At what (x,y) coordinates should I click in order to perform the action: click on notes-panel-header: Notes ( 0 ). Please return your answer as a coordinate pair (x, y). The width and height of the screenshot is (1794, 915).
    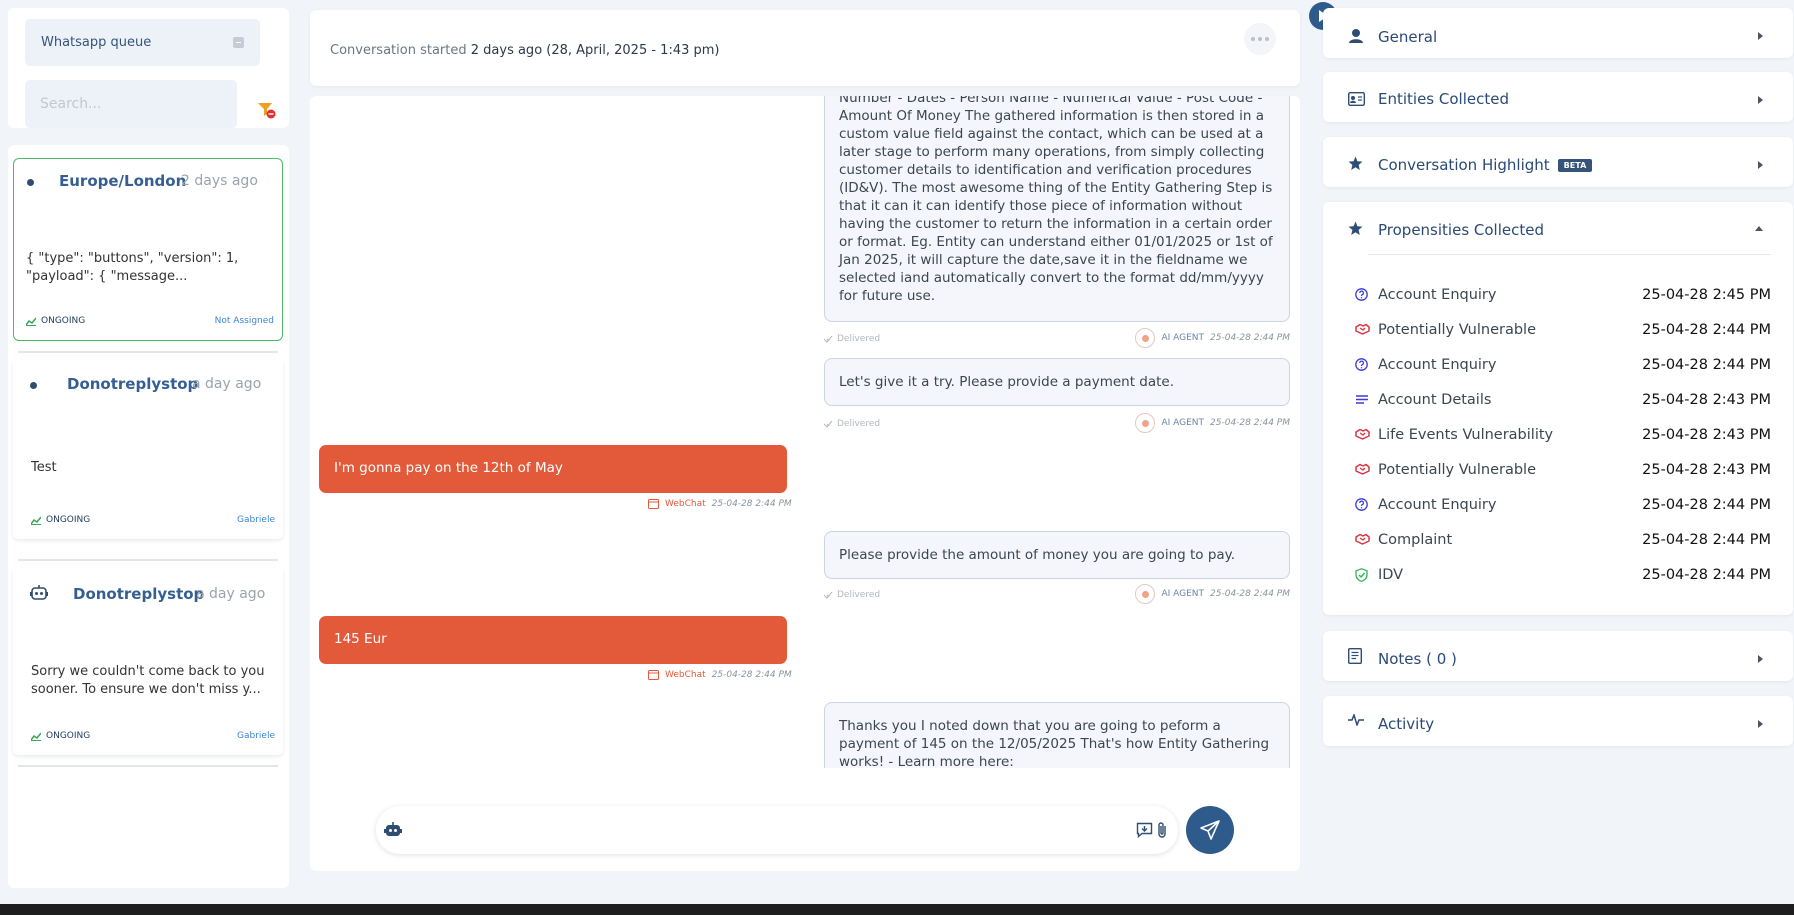
    Looking at the image, I should click on (1558, 657).